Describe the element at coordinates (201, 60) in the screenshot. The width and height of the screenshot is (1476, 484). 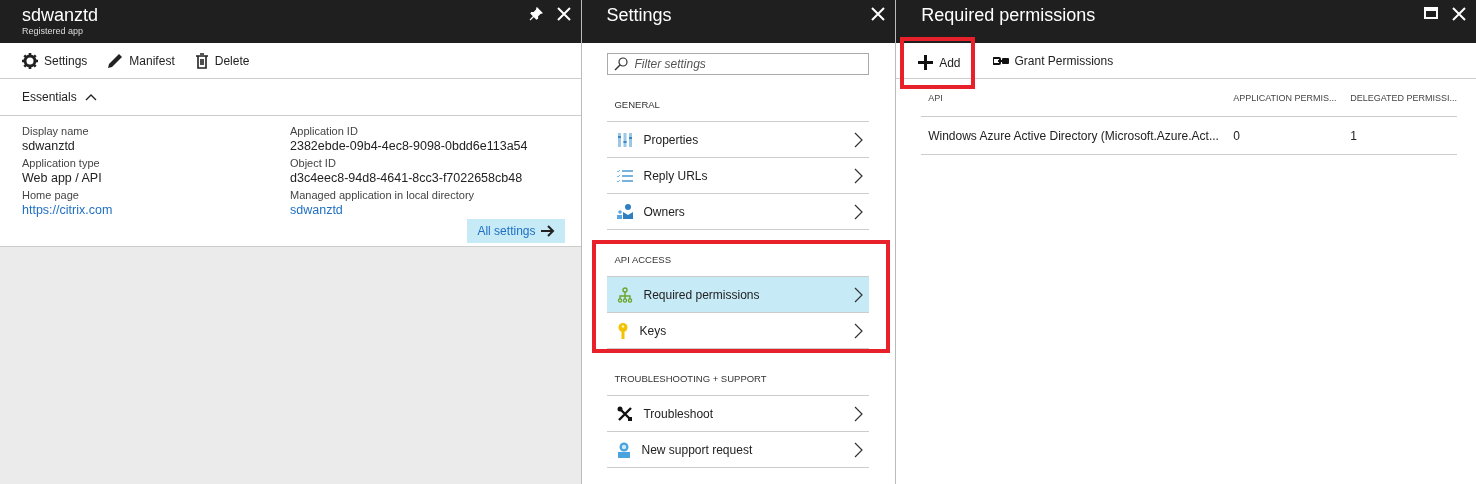
I see `trash-icon` at that location.